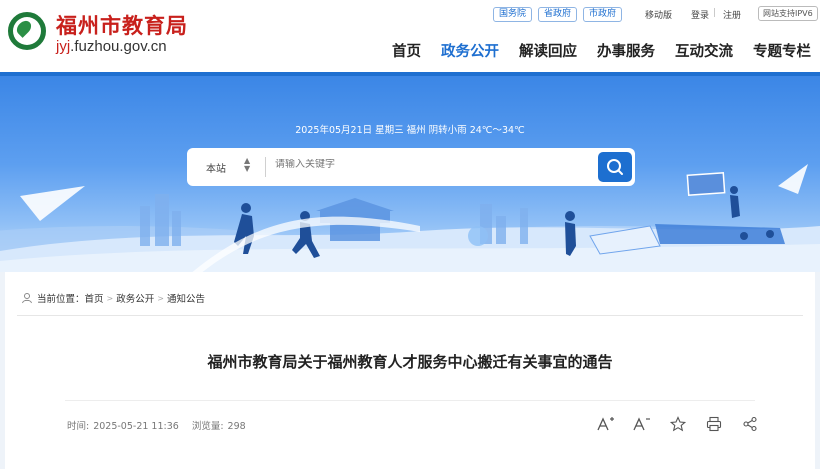  I want to click on favorite-button, so click(678, 424).